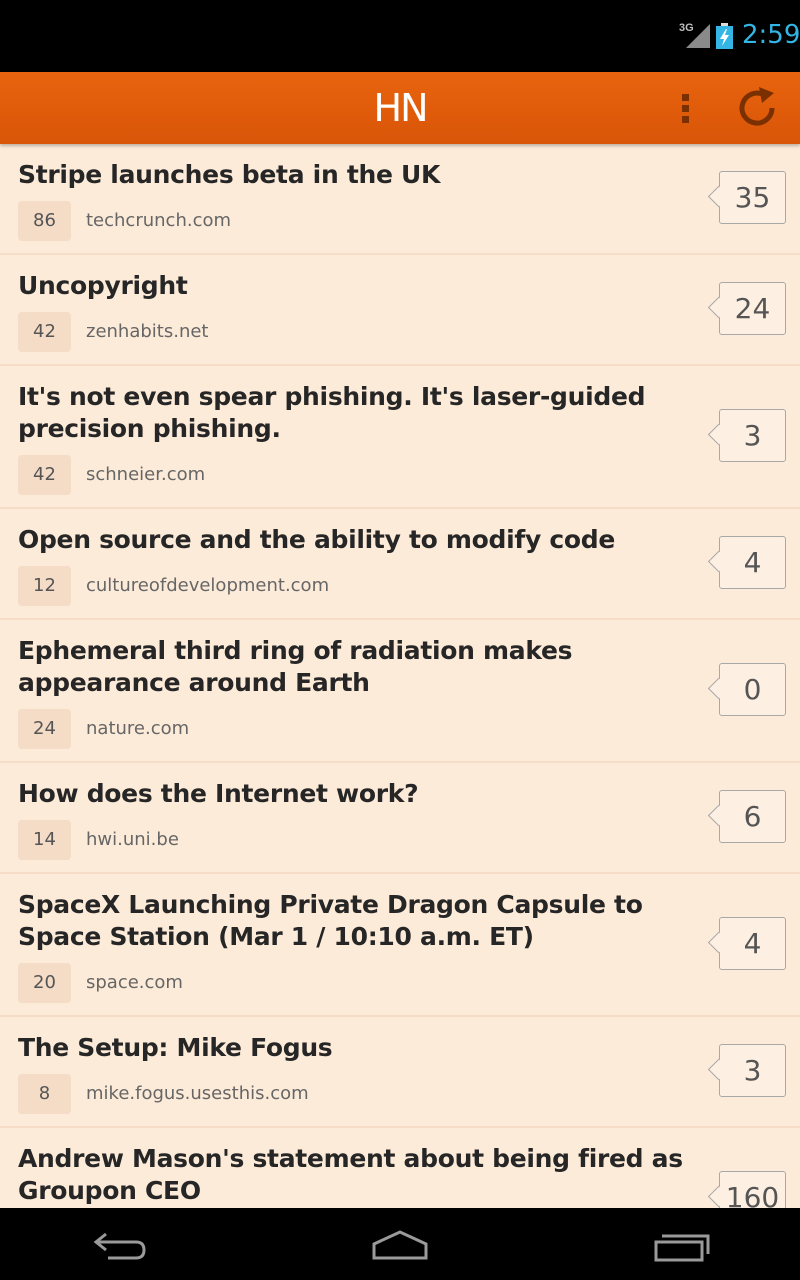  Describe the element at coordinates (44, 221) in the screenshot. I see `points-badge: 86` at that location.